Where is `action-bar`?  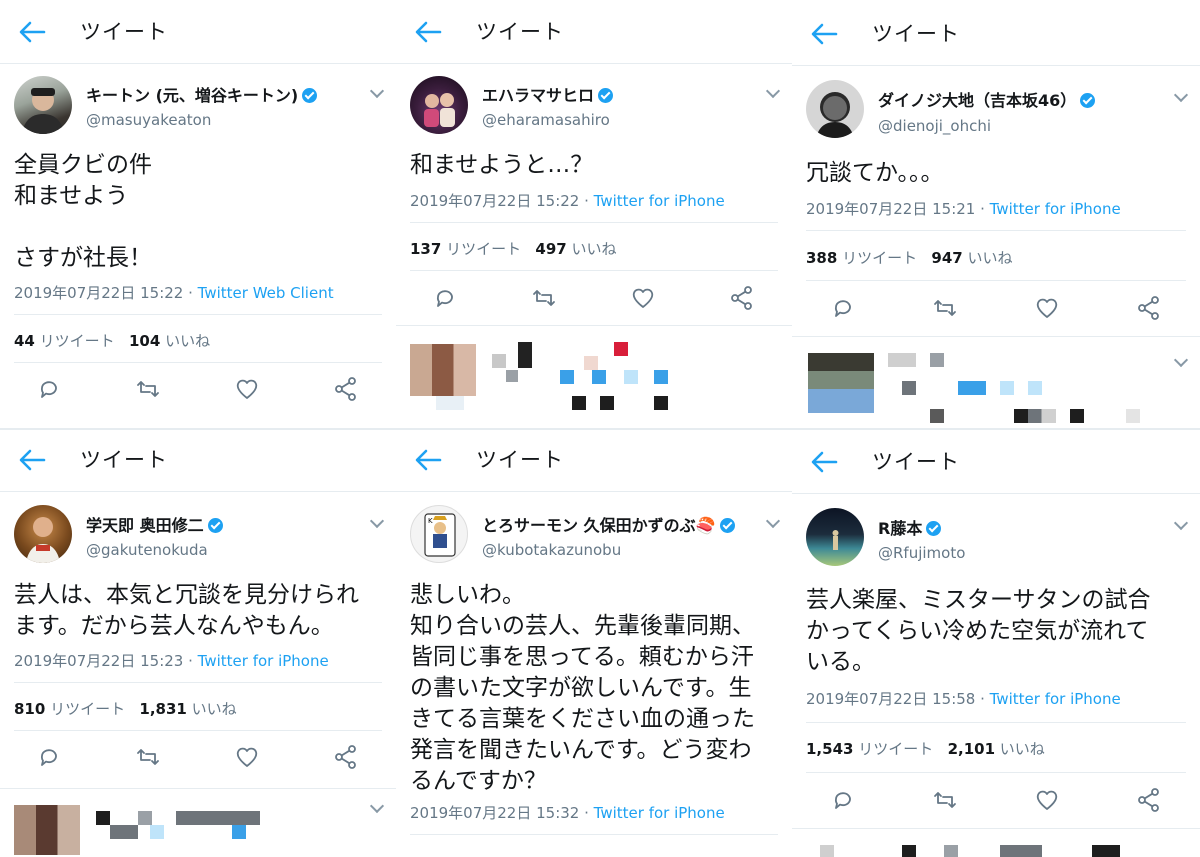 action-bar is located at coordinates (198, 759).